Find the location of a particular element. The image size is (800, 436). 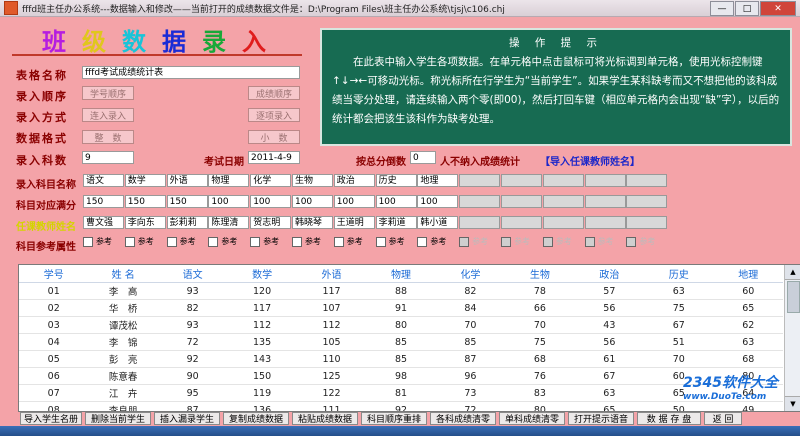

table-row: 01 李 高 93 120 117 88 82 78 57 63 60 is located at coordinates (401, 291).